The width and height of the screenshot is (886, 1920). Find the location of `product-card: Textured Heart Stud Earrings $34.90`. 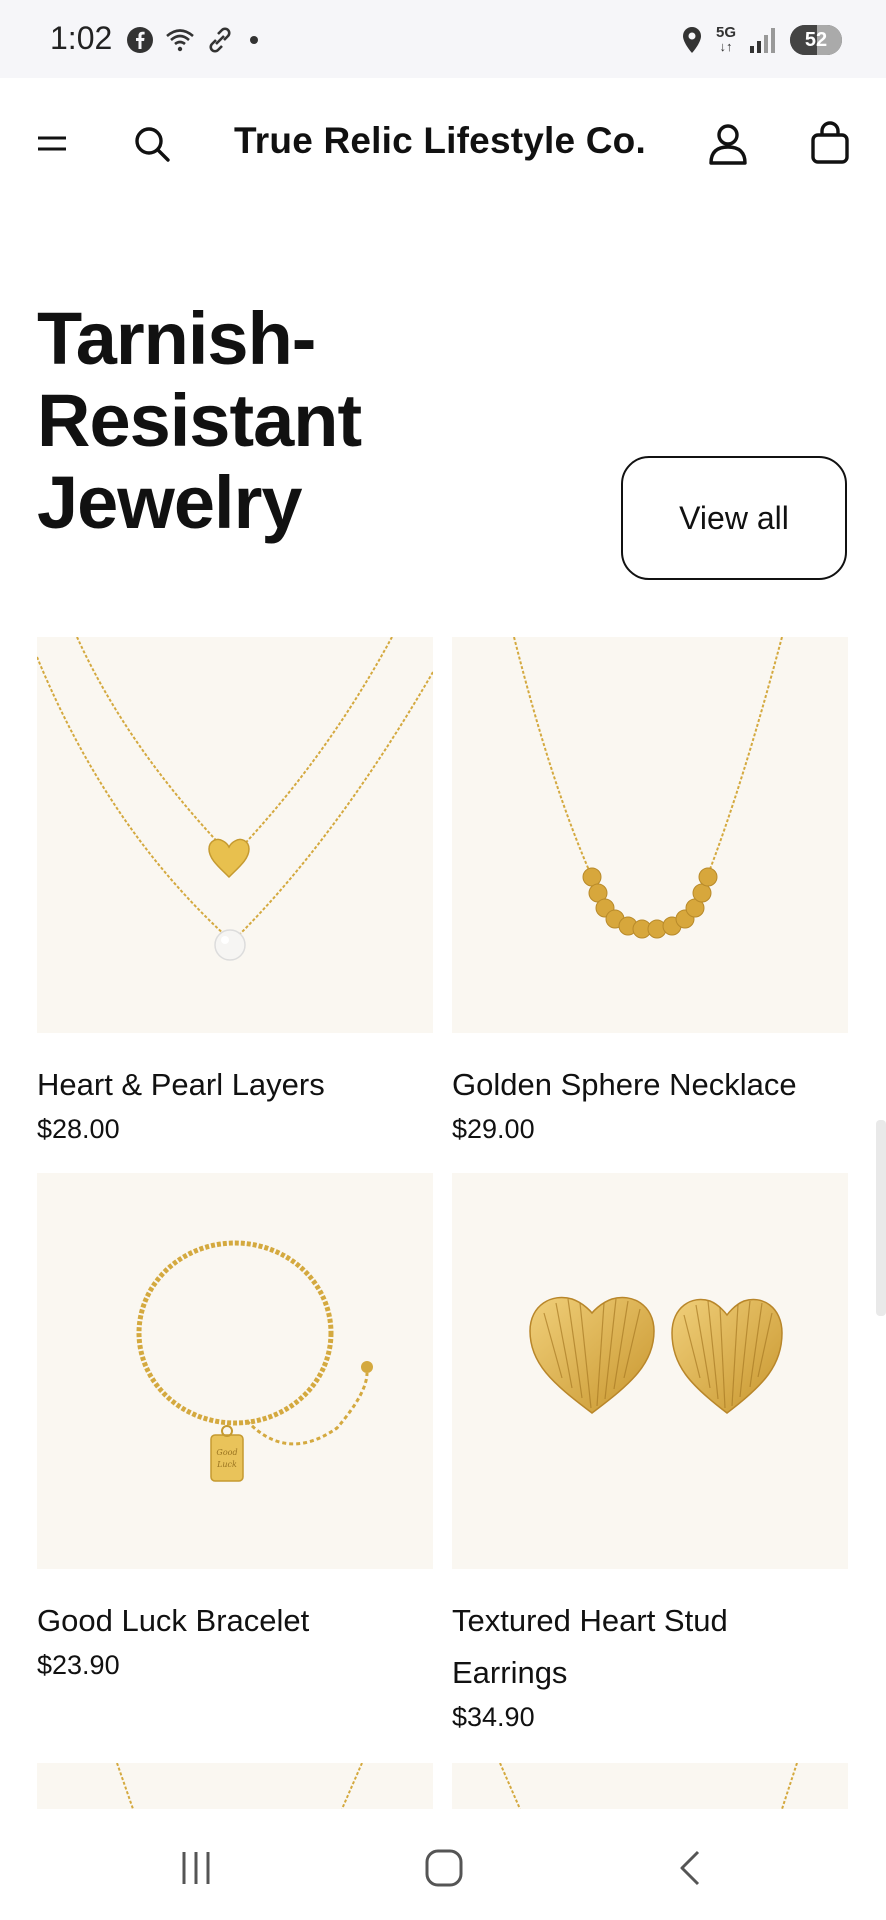

product-card: Textured Heart Stud Earrings $34.90 is located at coordinates (650, 1454).